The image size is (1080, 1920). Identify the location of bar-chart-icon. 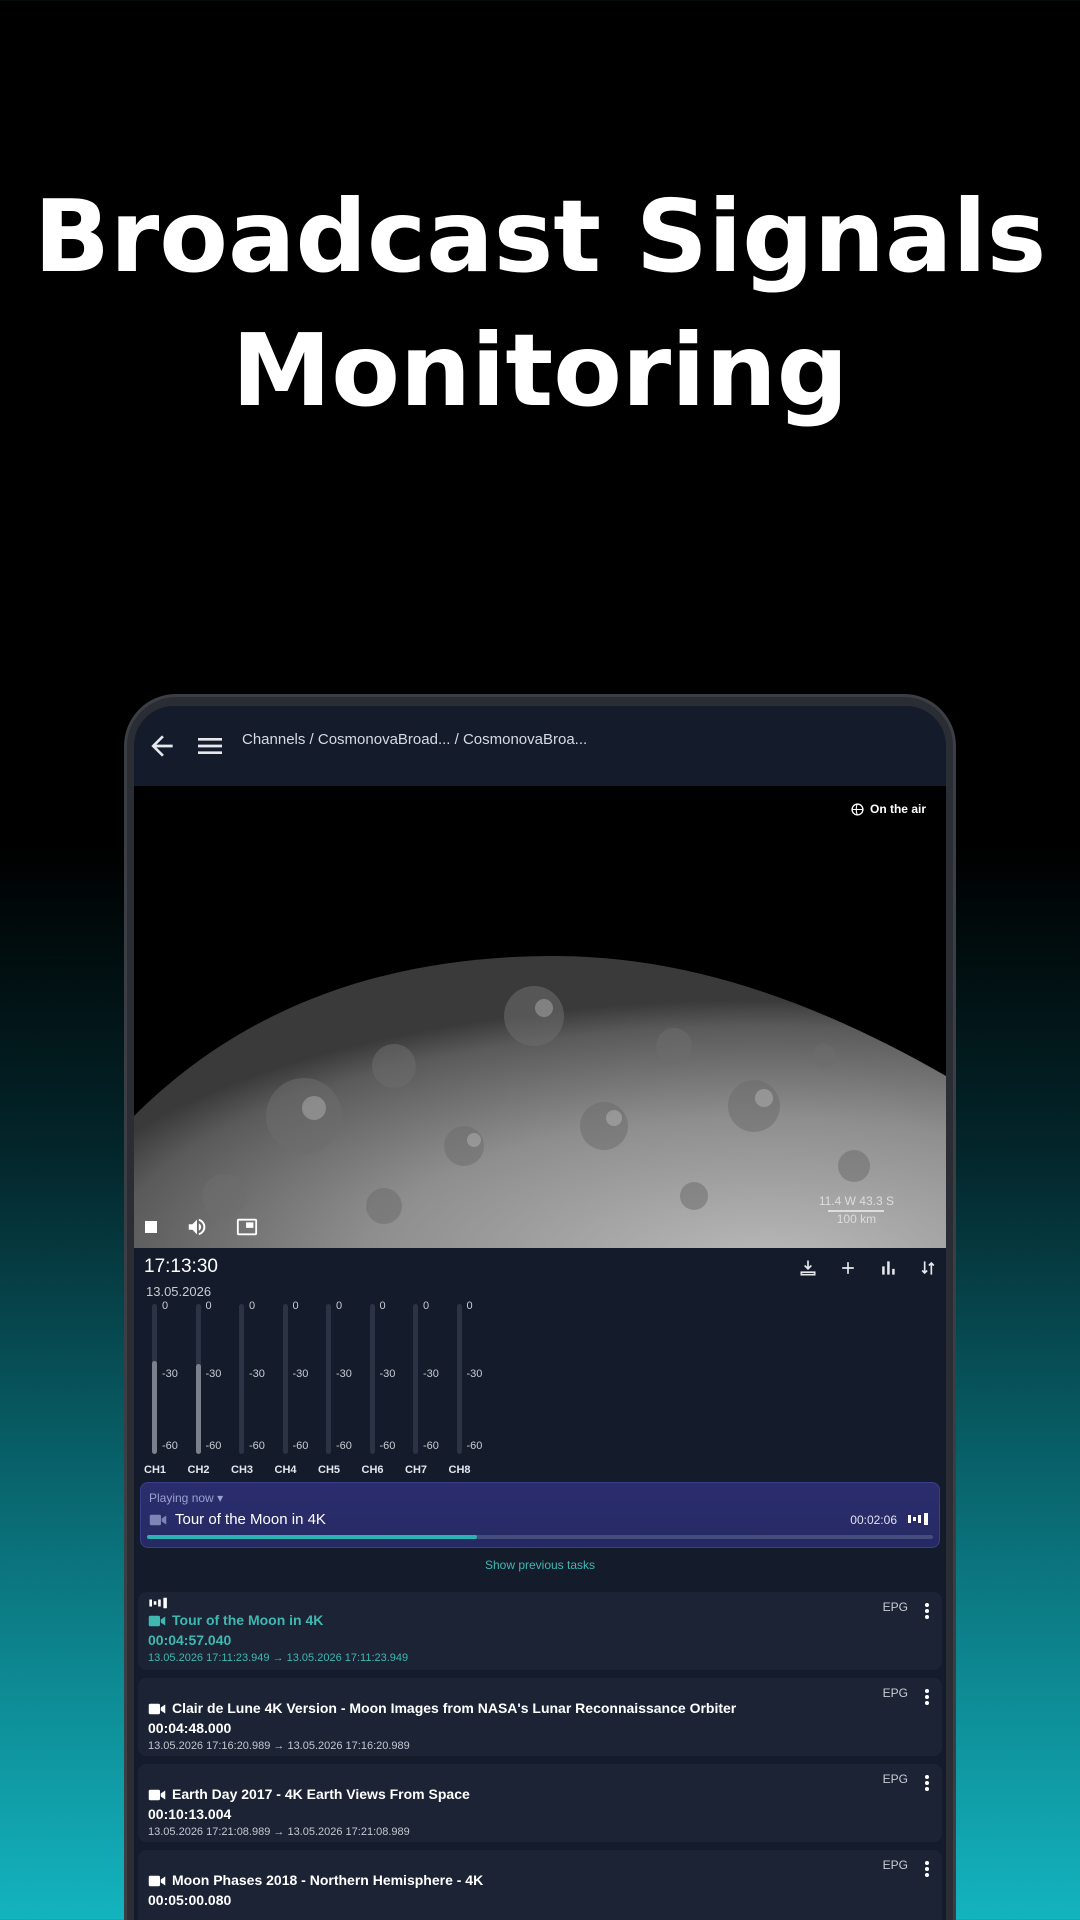
(888, 1268).